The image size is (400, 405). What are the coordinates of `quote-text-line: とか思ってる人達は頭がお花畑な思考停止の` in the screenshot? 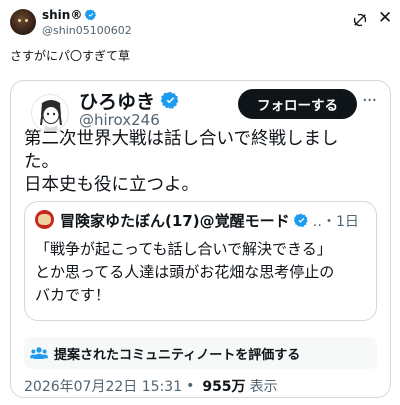 It's located at (185, 272).